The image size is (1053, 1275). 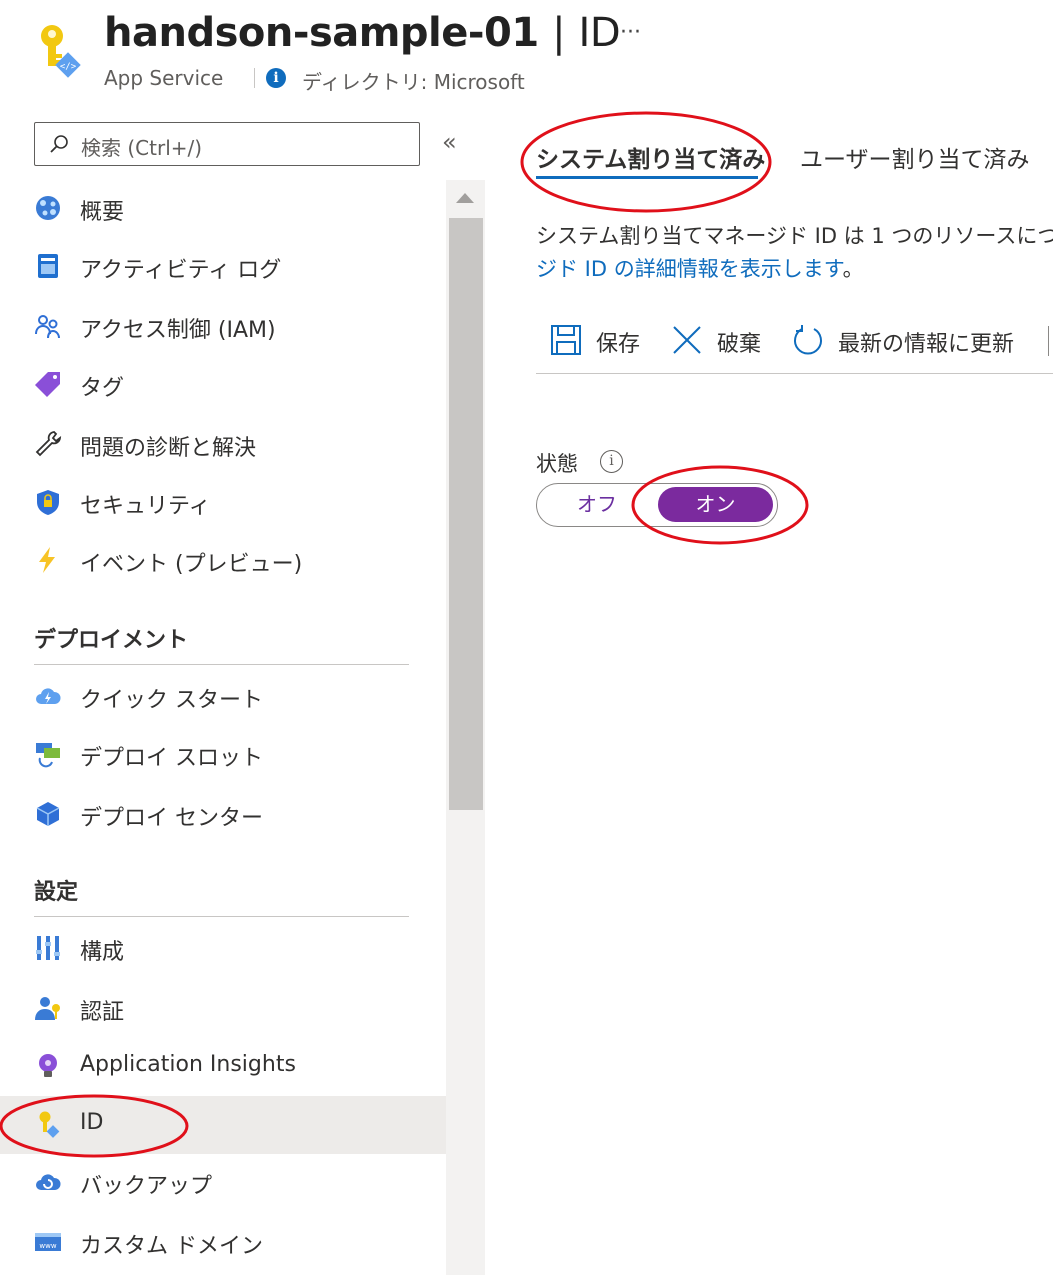 I want to click on sidebar-item-iam: アクセス制御 (IAM), so click(x=223, y=327).